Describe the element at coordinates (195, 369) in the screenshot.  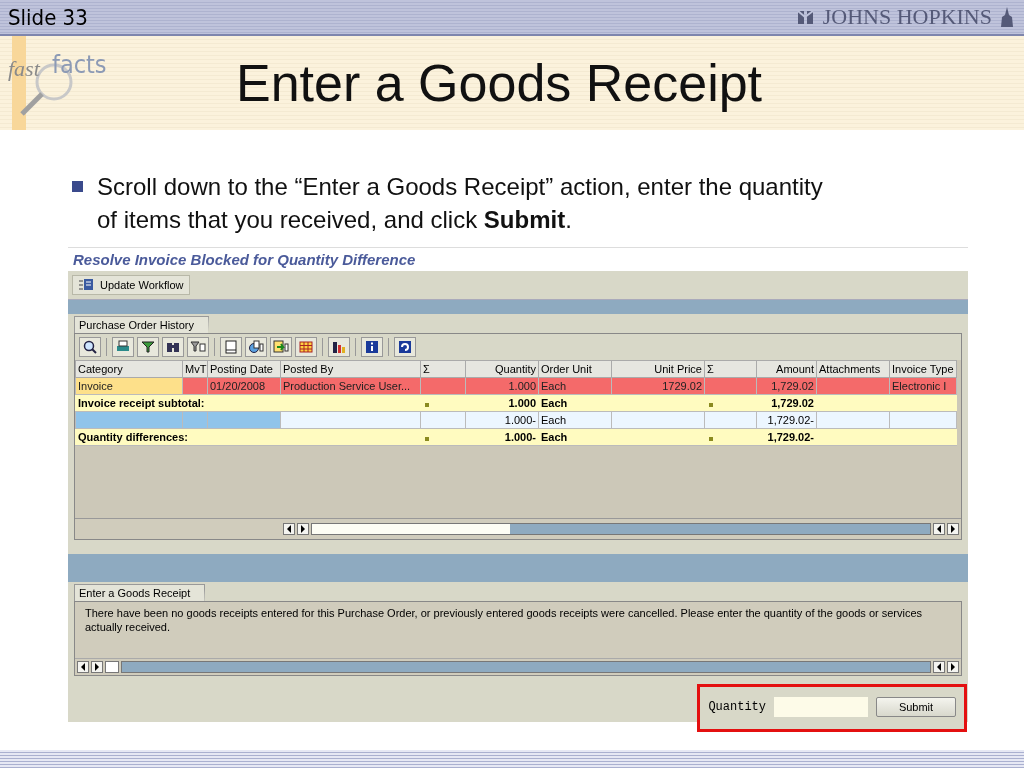
I see `column-header: MvT` at that location.